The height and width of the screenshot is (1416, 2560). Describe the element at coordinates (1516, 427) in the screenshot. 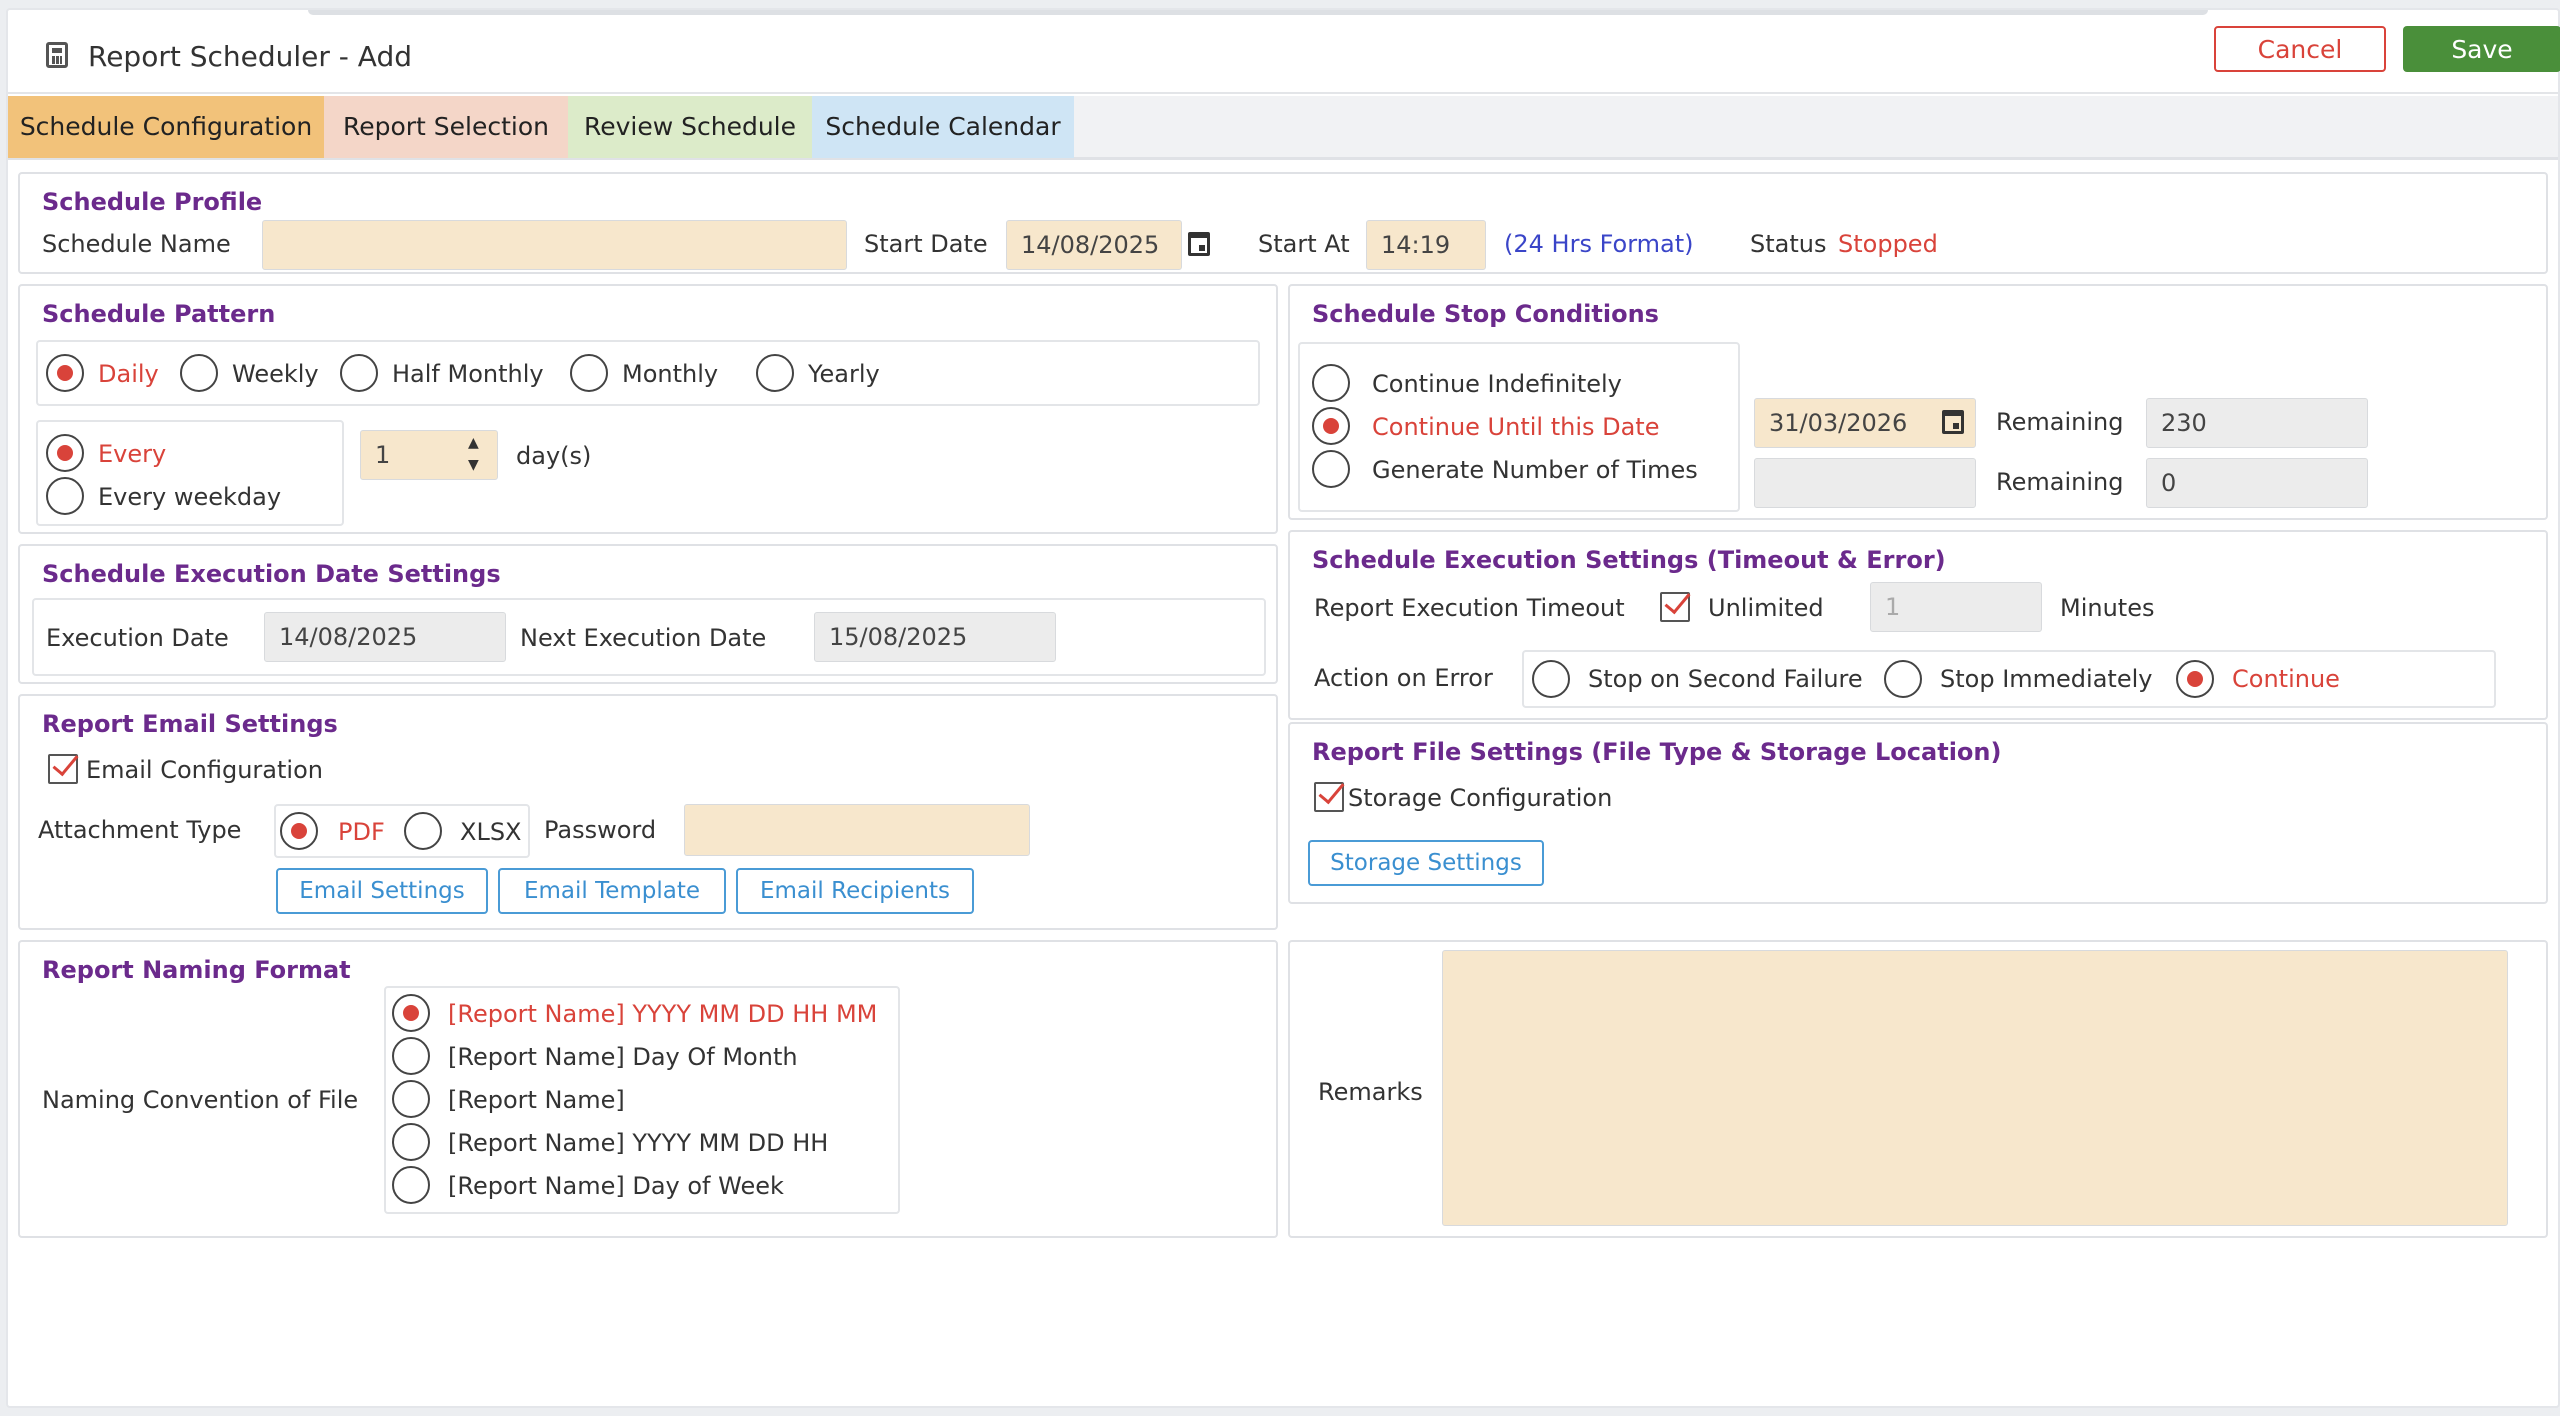

I see `label-continue-until-date: Continue Until this Date` at that location.